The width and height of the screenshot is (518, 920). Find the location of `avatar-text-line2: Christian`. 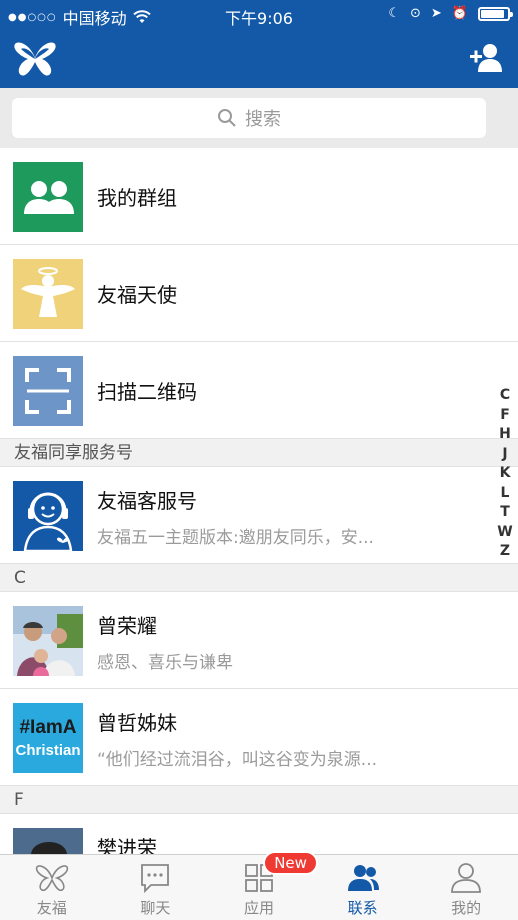

avatar-text-line2: Christian is located at coordinates (47, 750).